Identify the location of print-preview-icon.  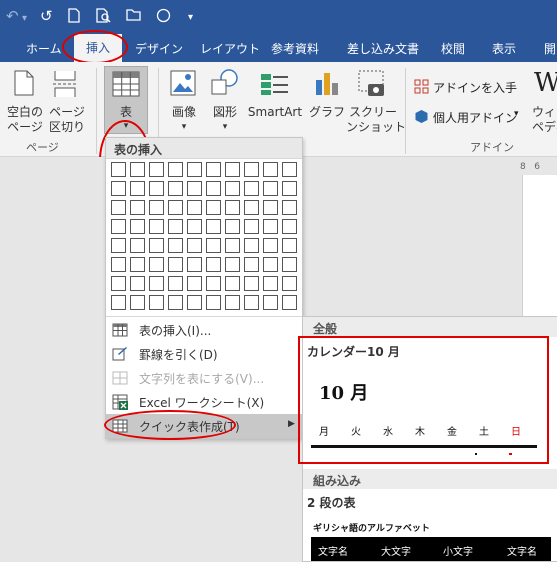
(103, 17).